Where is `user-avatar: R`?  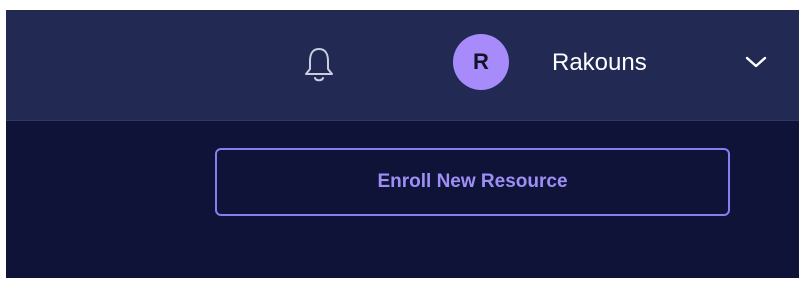
user-avatar: R is located at coordinates (481, 62).